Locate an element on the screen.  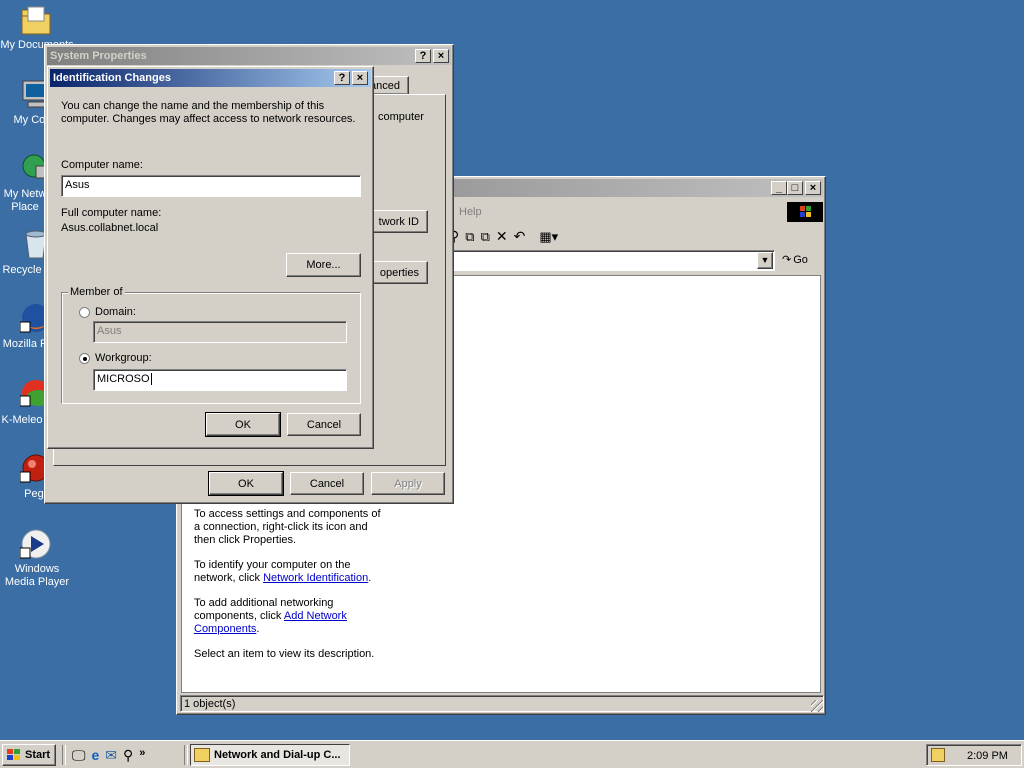
start-button: Start is located at coordinates (29, 755).